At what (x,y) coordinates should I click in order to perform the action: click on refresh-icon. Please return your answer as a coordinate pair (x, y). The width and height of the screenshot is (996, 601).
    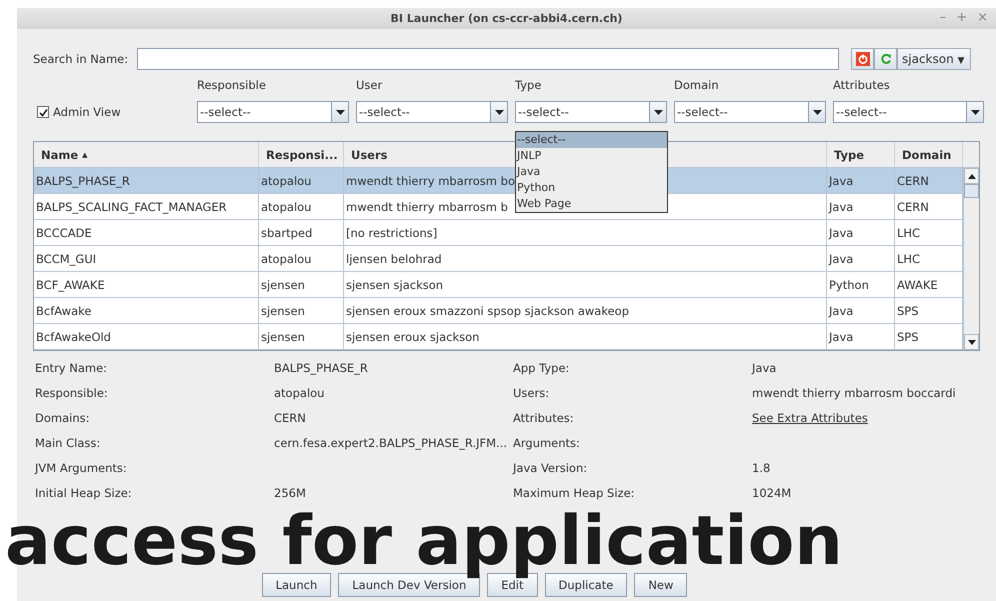
    Looking at the image, I should click on (886, 59).